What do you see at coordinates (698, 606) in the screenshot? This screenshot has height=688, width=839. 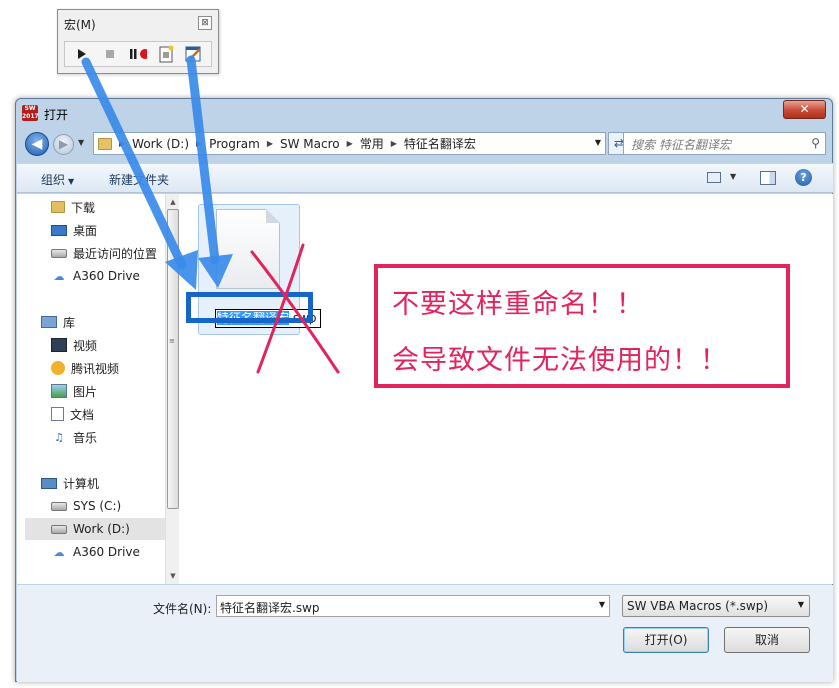 I see `file-type-value: SW VBA Macros (*.swp)` at bounding box center [698, 606].